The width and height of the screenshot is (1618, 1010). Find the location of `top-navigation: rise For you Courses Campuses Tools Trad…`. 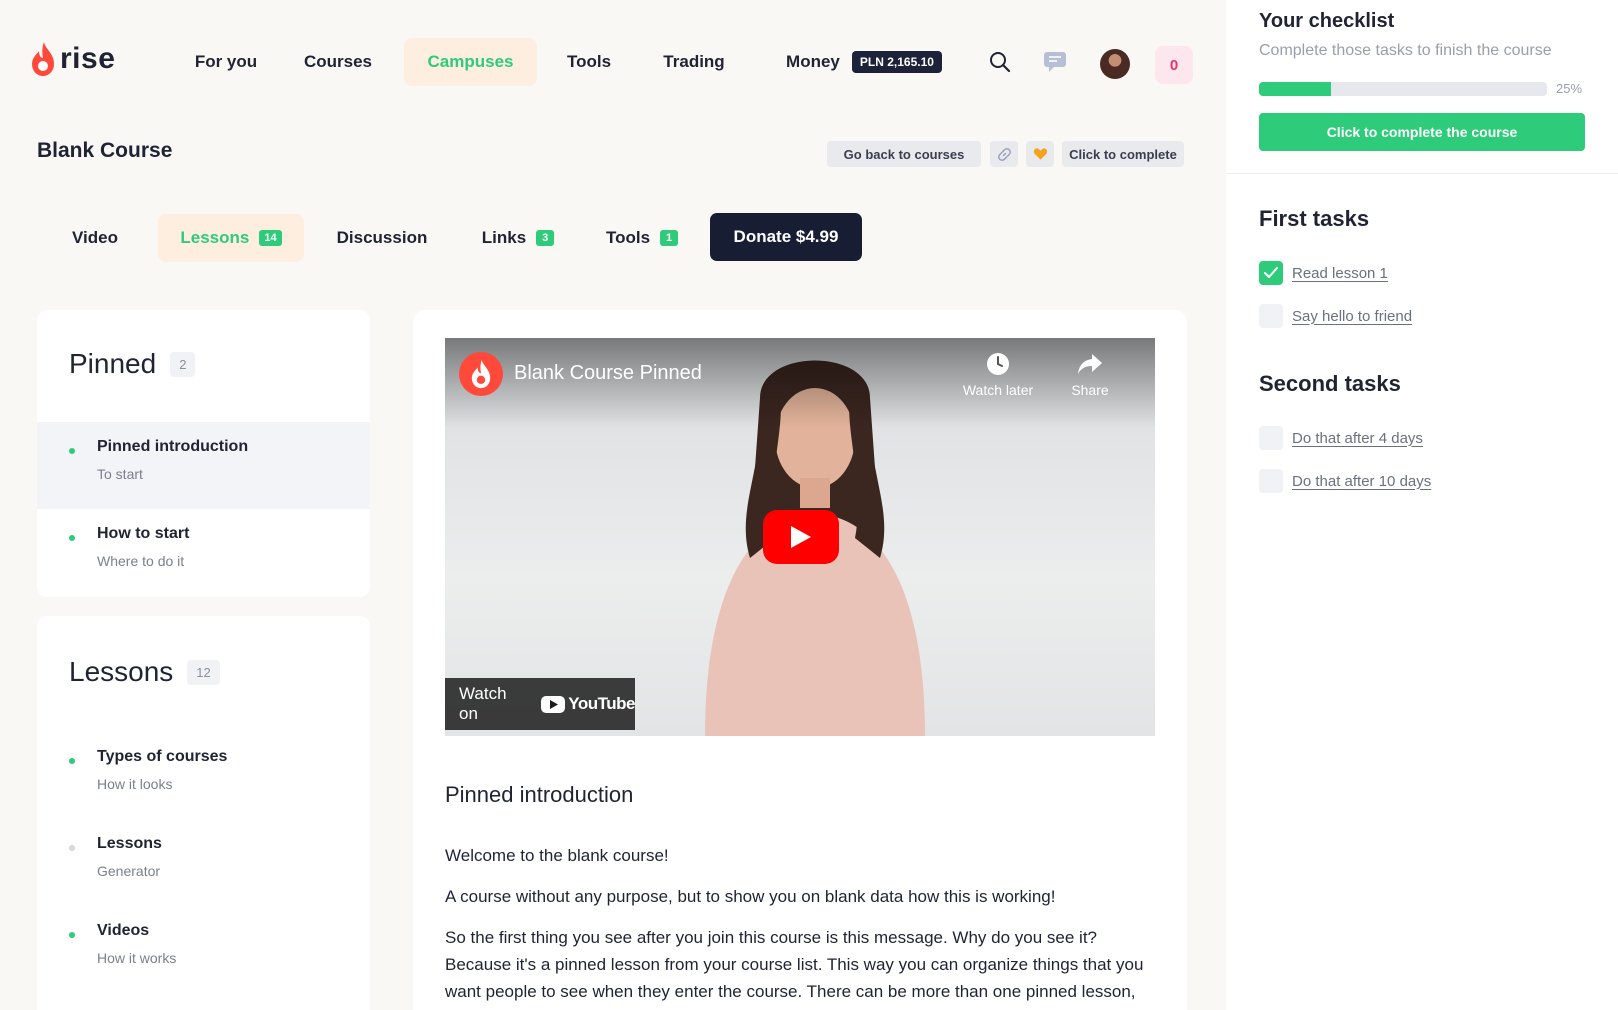

top-navigation: rise For you Courses Campuses Tools Trad… is located at coordinates (613, 62).